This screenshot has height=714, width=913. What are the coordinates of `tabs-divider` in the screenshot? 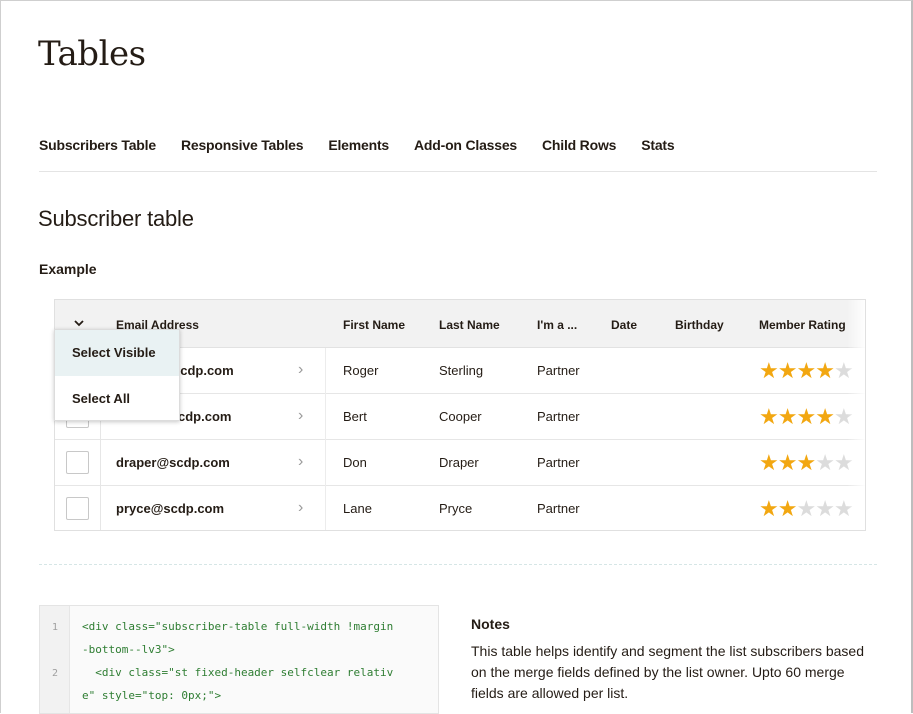 It's located at (458, 171).